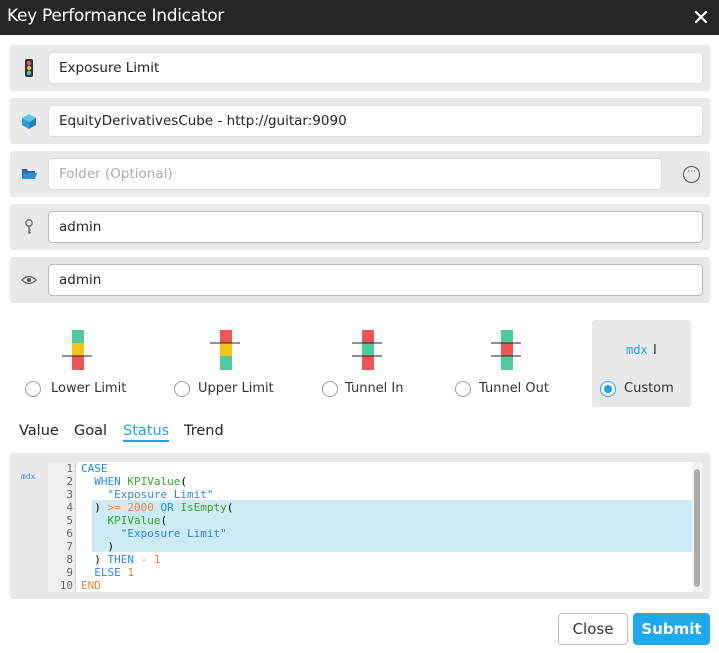  Describe the element at coordinates (371, 494) in the screenshot. I see `code-line: 3 "Exposure Limit"` at that location.